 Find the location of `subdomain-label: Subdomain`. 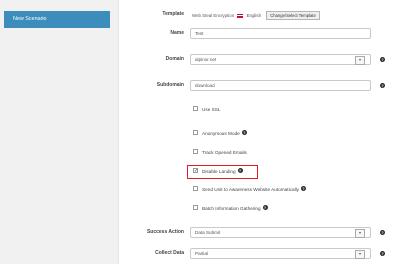

subdomain-label: Subdomain is located at coordinates (170, 85).